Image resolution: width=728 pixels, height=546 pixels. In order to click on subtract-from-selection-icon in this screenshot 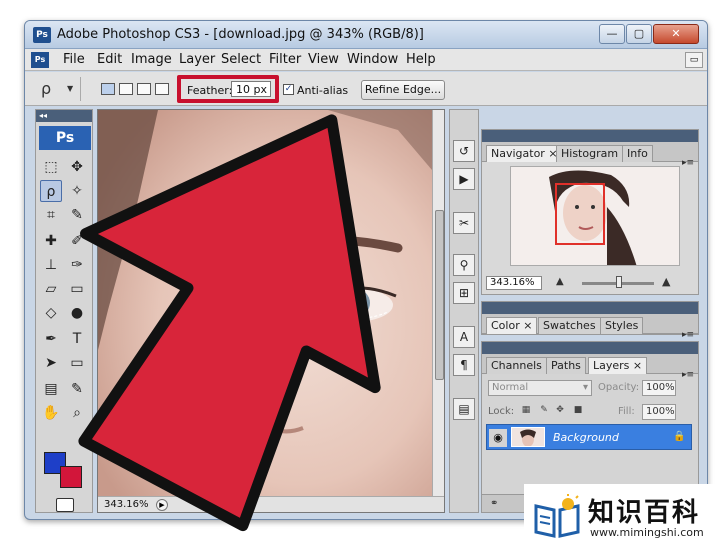, I will do `click(144, 89)`.